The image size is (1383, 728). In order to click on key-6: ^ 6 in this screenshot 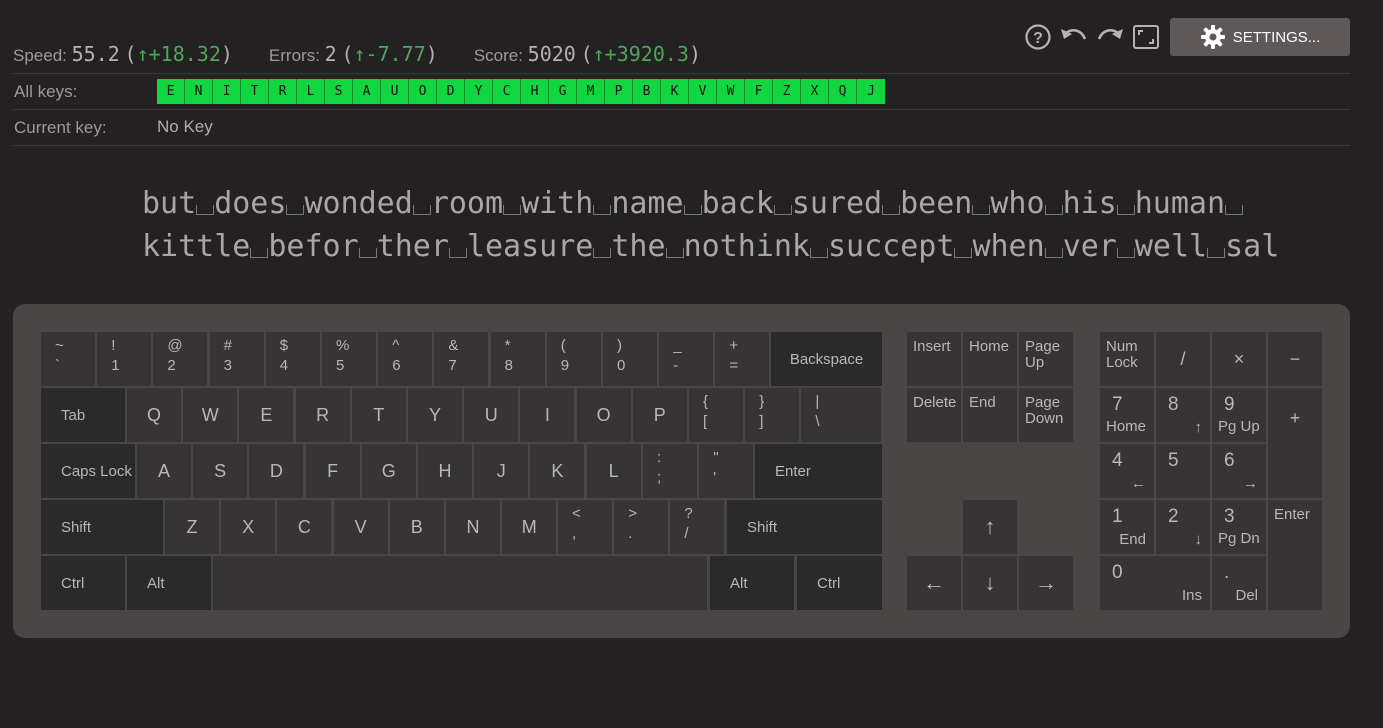, I will do `click(405, 359)`.